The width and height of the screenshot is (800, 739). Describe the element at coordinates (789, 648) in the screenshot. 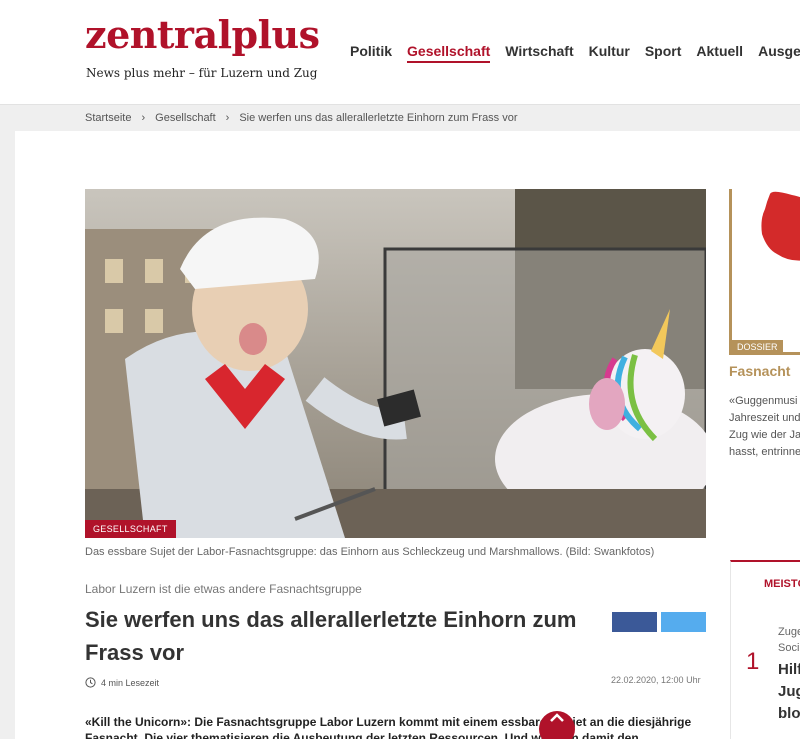

I see `most-read-category-line: Soci` at that location.